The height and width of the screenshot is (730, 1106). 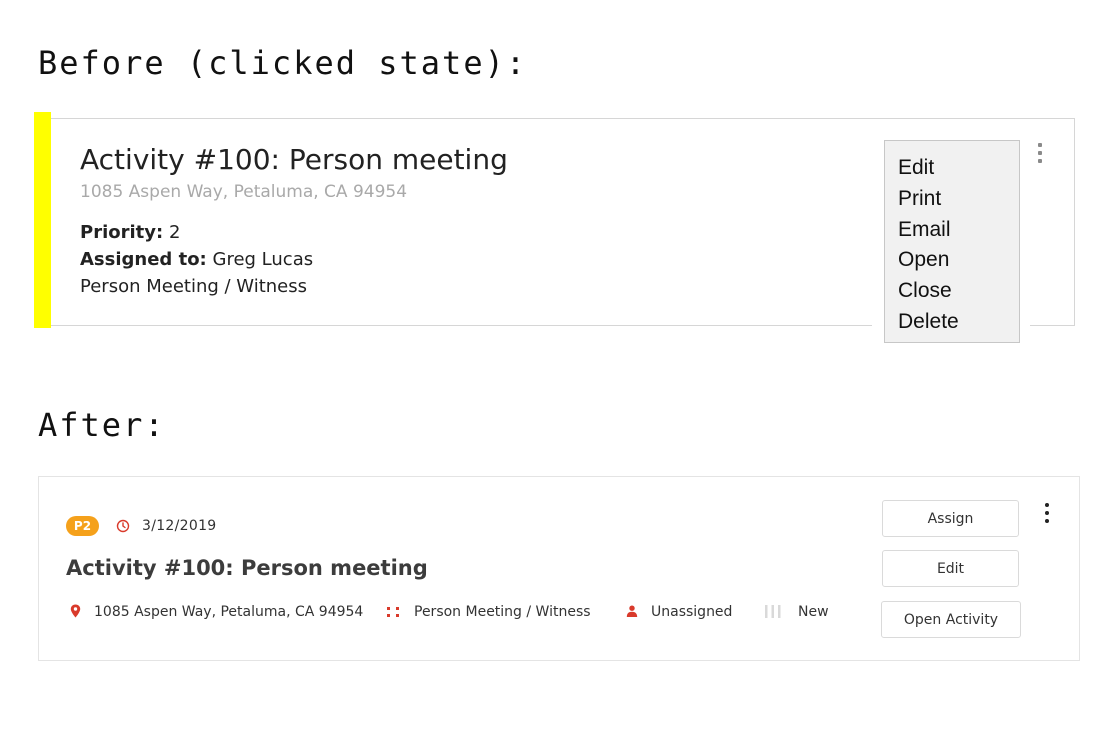 What do you see at coordinates (263, 259) in the screenshot?
I see `assigned-value: Greg Lucas` at bounding box center [263, 259].